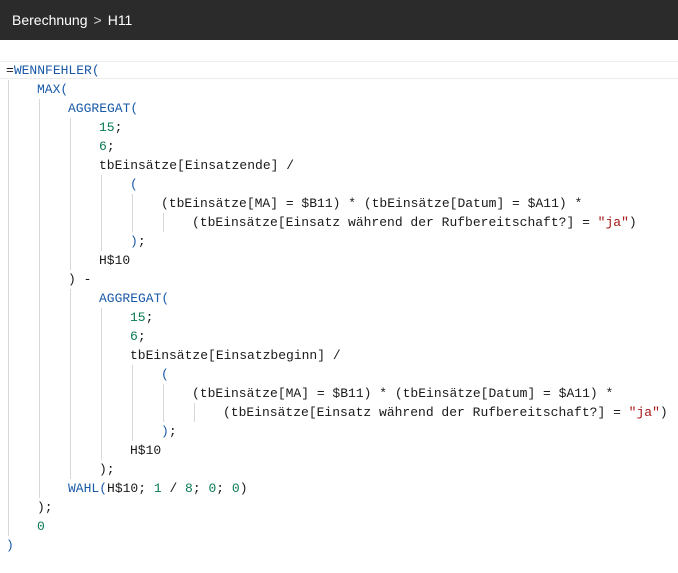 Image resolution: width=678 pixels, height=573 pixels. I want to click on formula-token: ) -, so click(80, 279).